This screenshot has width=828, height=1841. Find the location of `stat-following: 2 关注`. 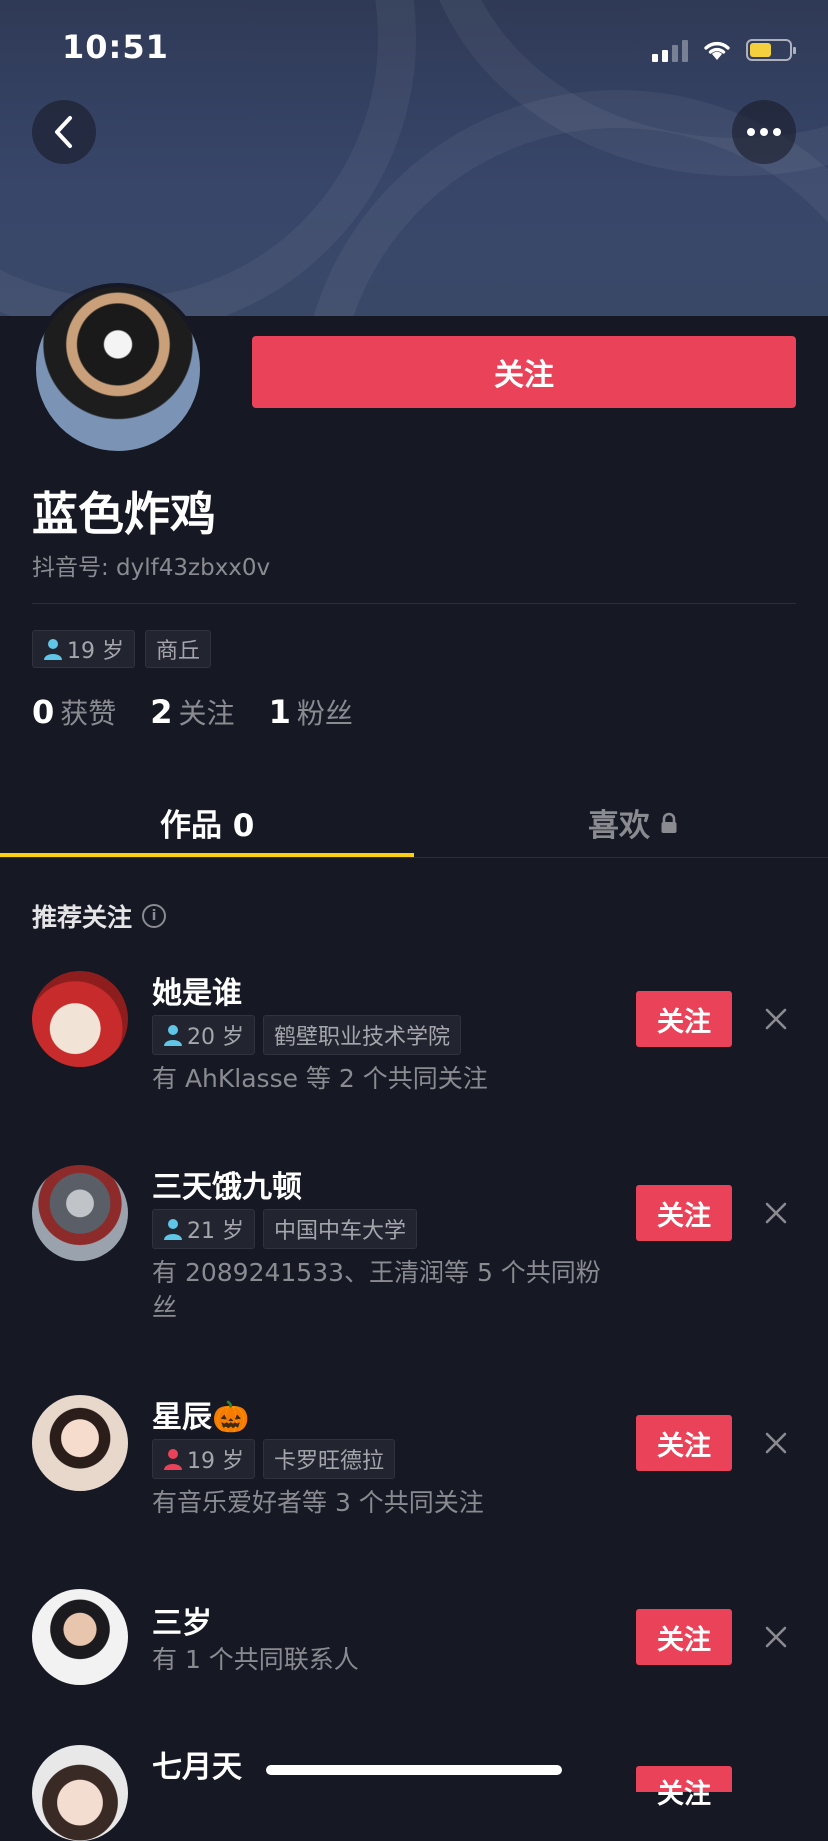

stat-following: 2 关注 is located at coordinates (192, 712).